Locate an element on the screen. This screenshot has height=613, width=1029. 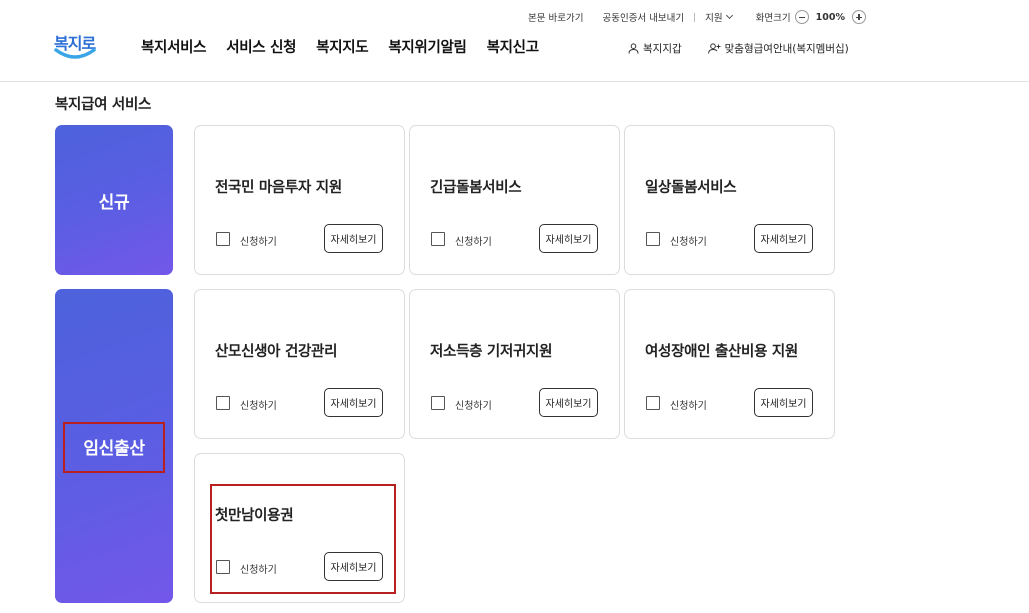
service-title: 전국민 마음투자 지원 is located at coordinates (278, 188).